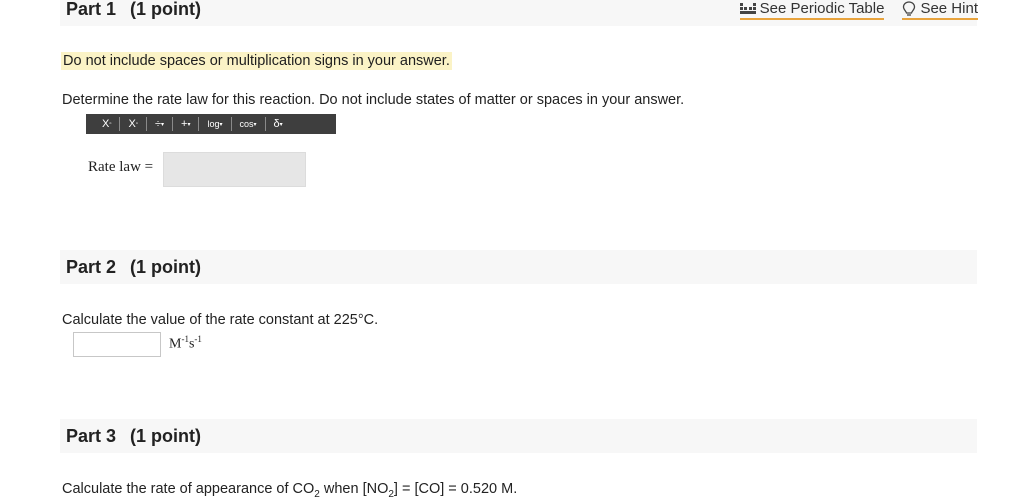 The image size is (1024, 502). I want to click on see-hint-link: See Hint, so click(940, 10).